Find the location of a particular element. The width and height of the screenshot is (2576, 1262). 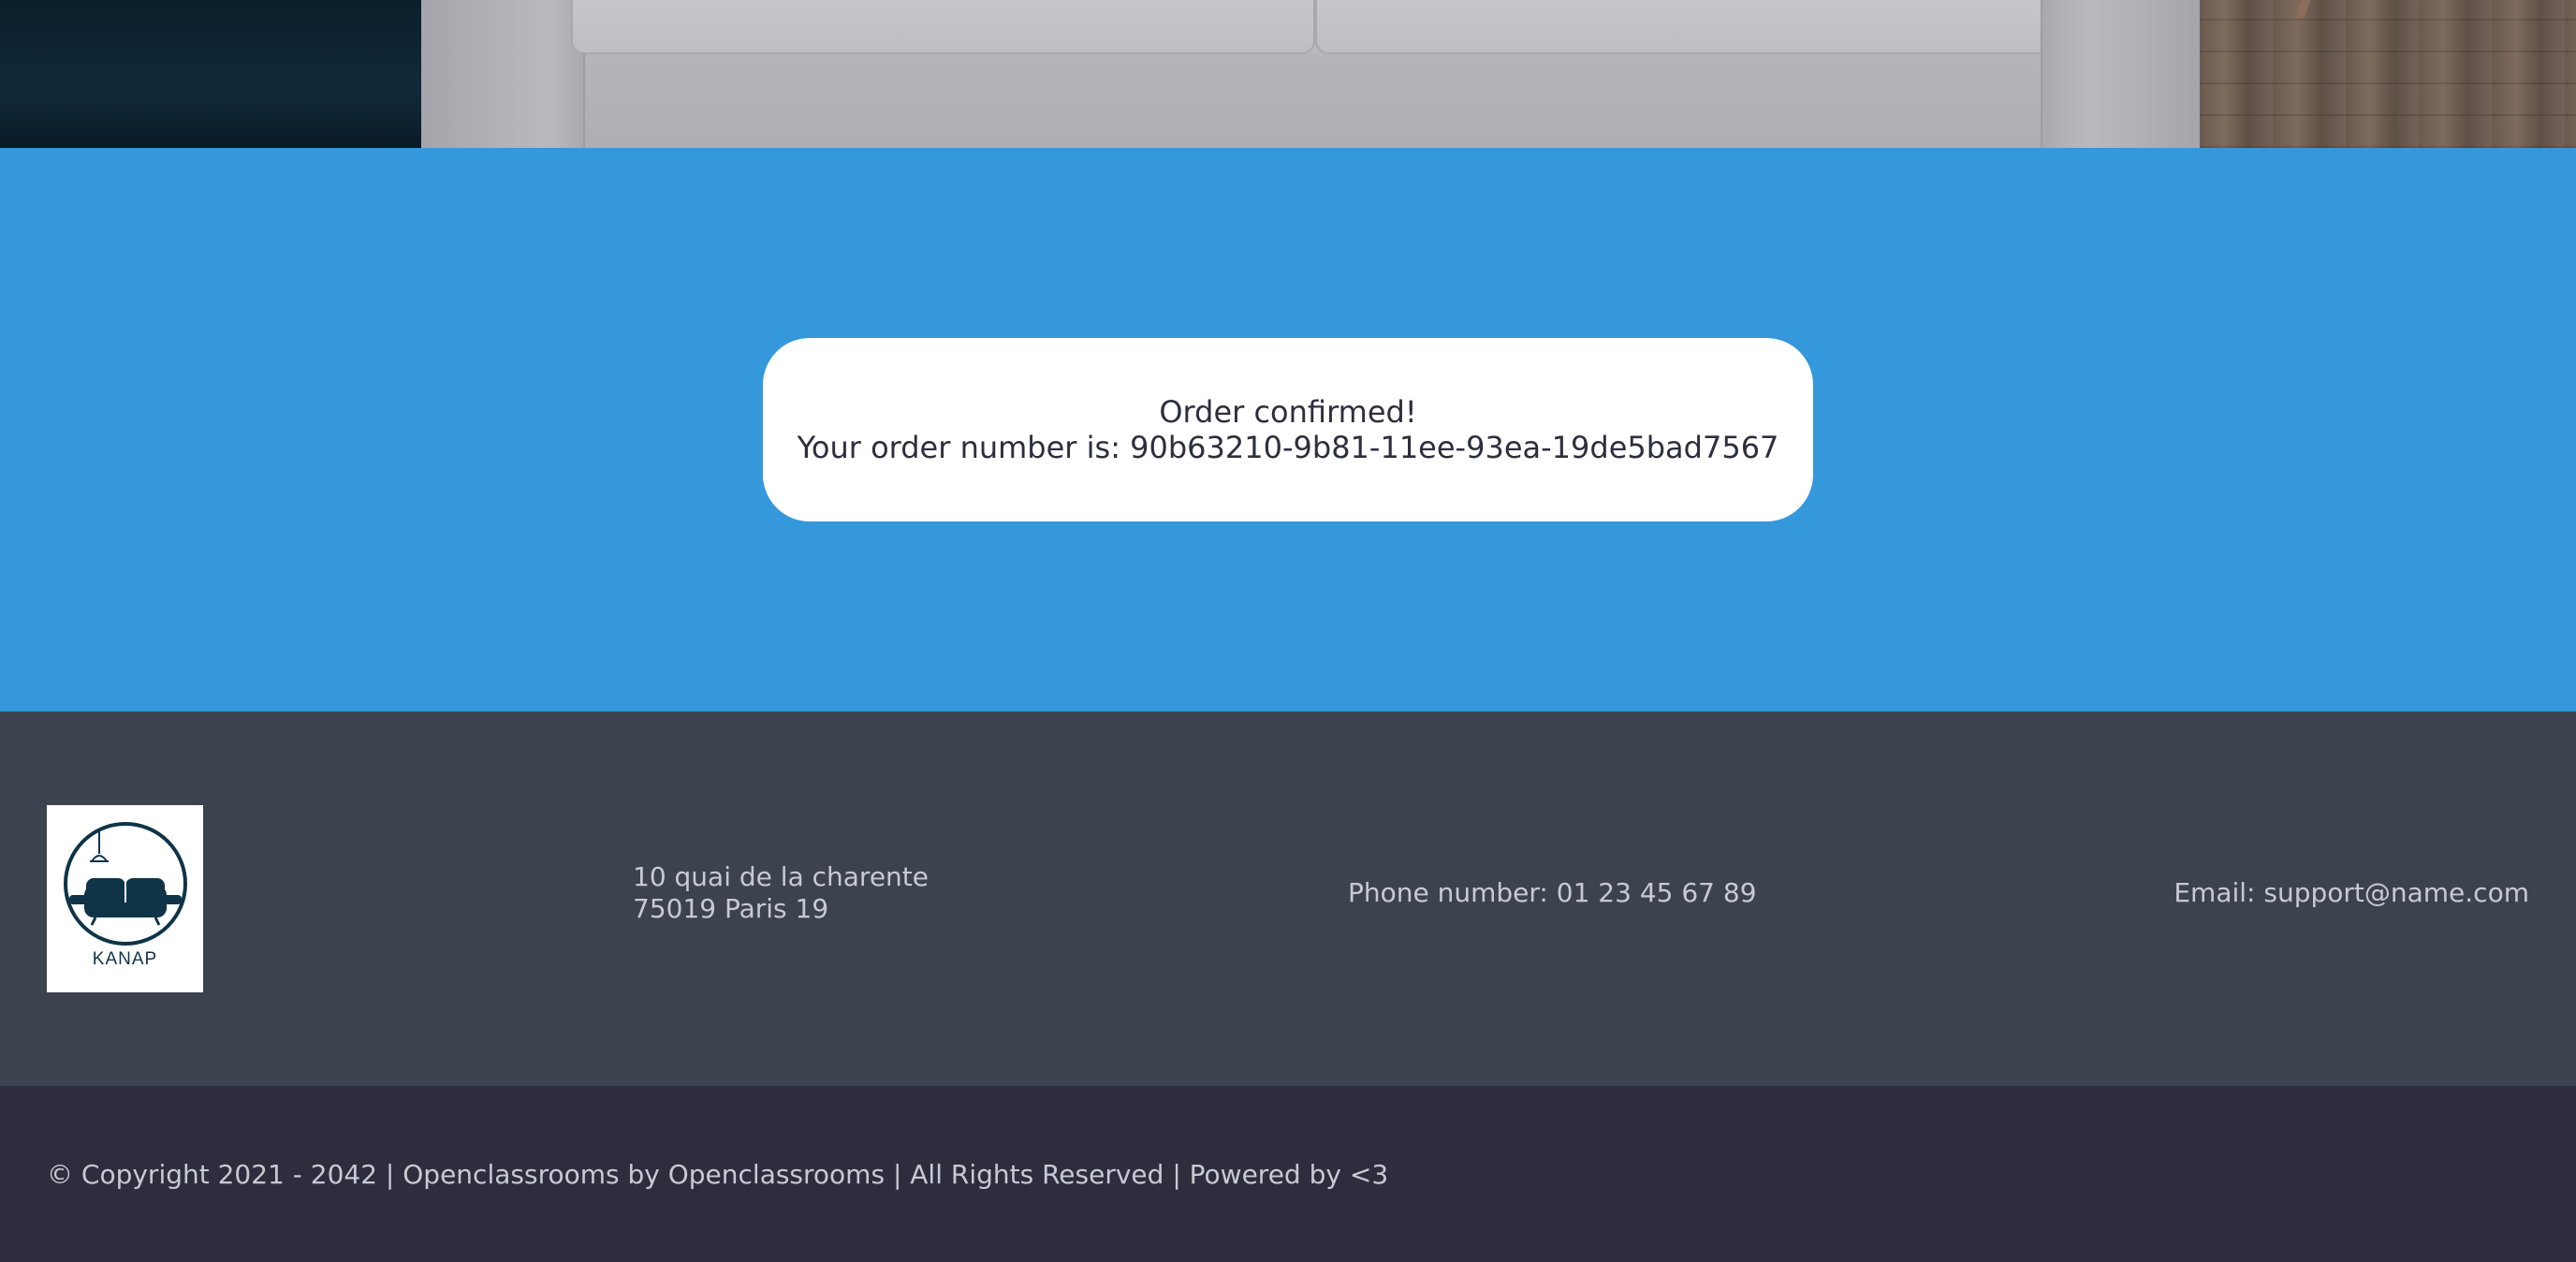

sofa-cushion-left is located at coordinates (943, 27).